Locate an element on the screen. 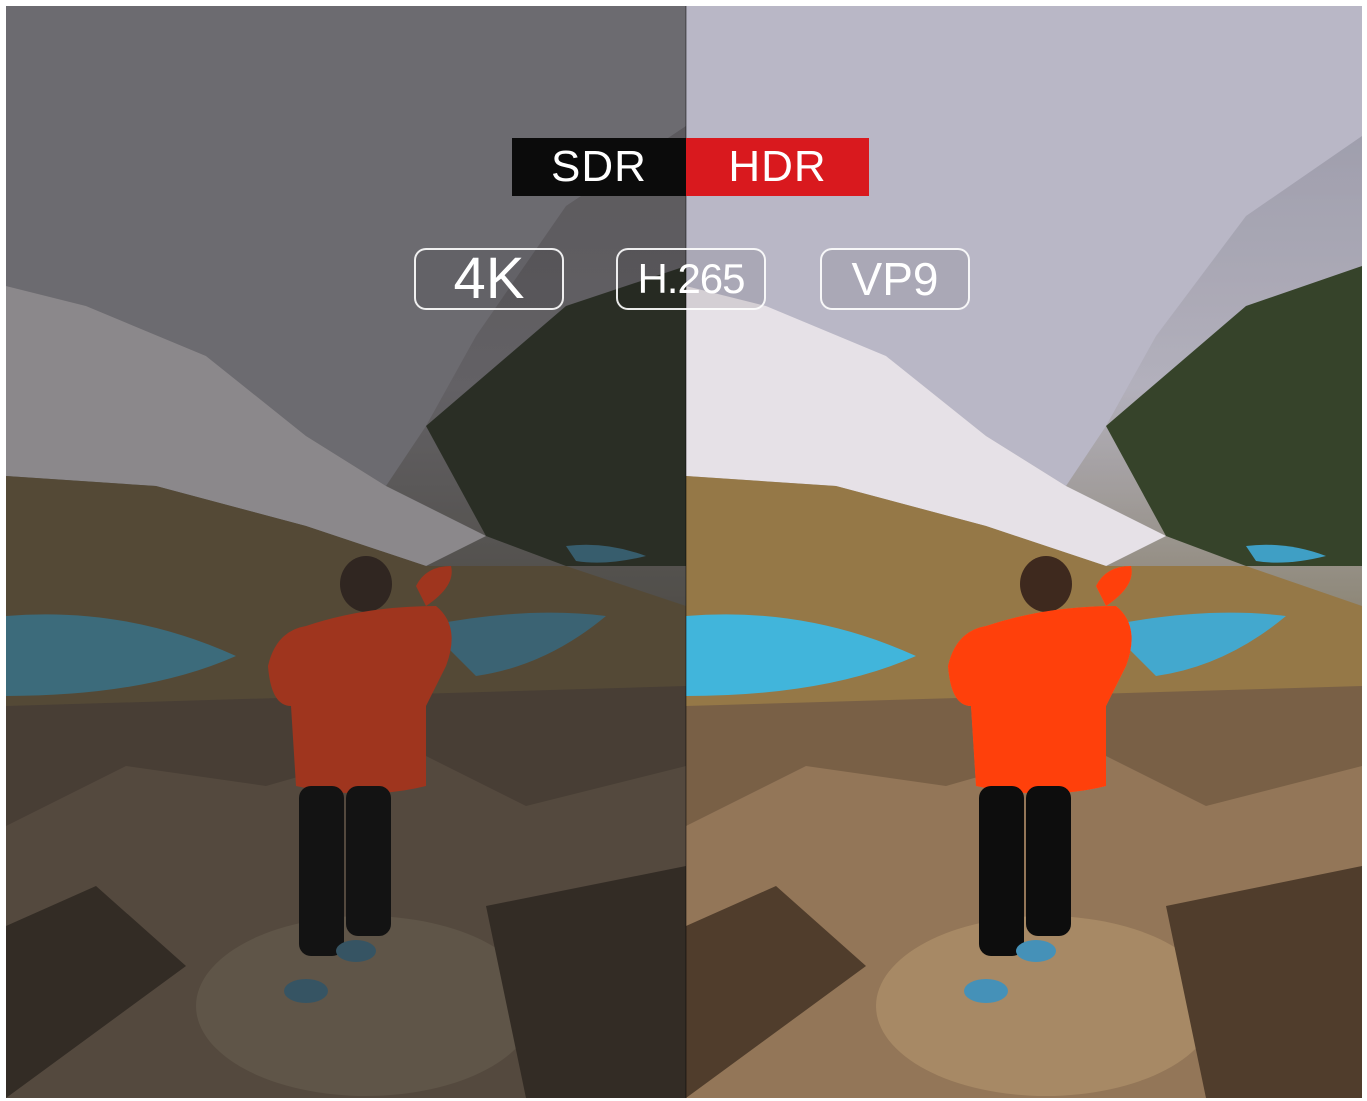 The width and height of the screenshot is (1367, 1101). badge-h265: H.265 is located at coordinates (691, 279).